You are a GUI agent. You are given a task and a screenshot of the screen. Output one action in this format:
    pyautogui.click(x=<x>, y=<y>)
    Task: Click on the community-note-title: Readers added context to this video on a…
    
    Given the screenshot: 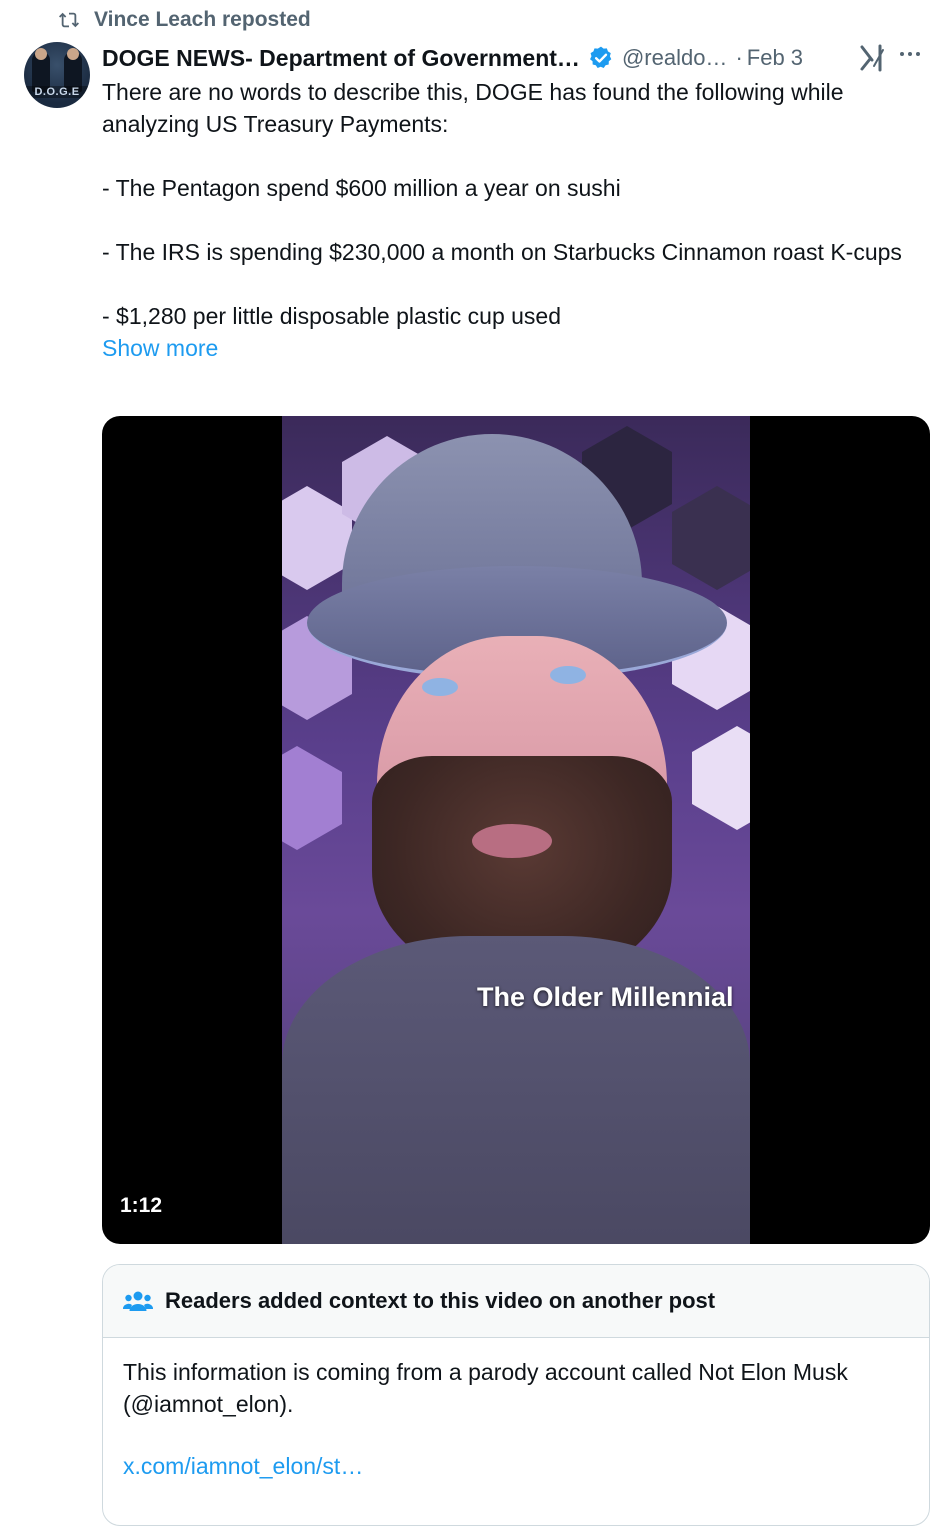 What is the action you would take?
    pyautogui.click(x=440, y=1300)
    